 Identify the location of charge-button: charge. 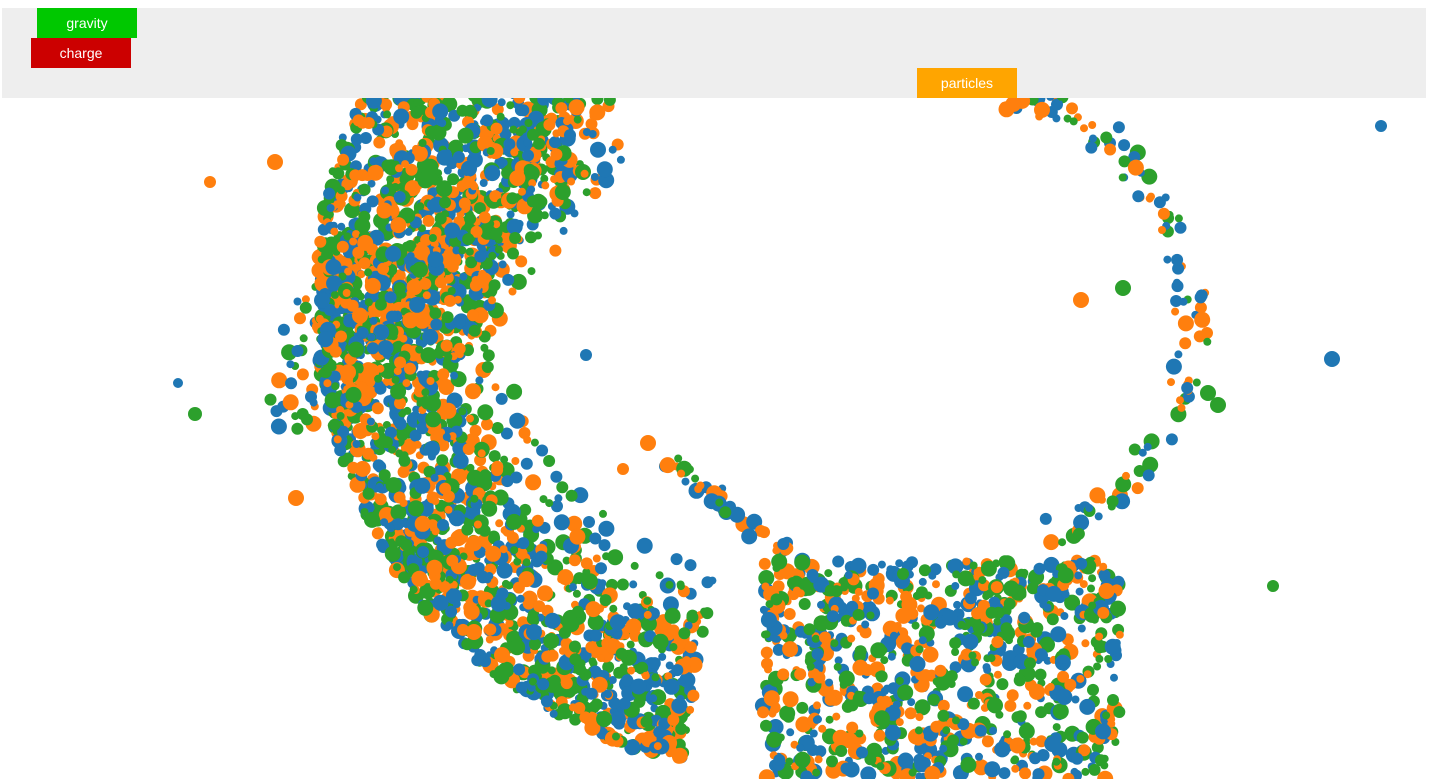
(81, 53).